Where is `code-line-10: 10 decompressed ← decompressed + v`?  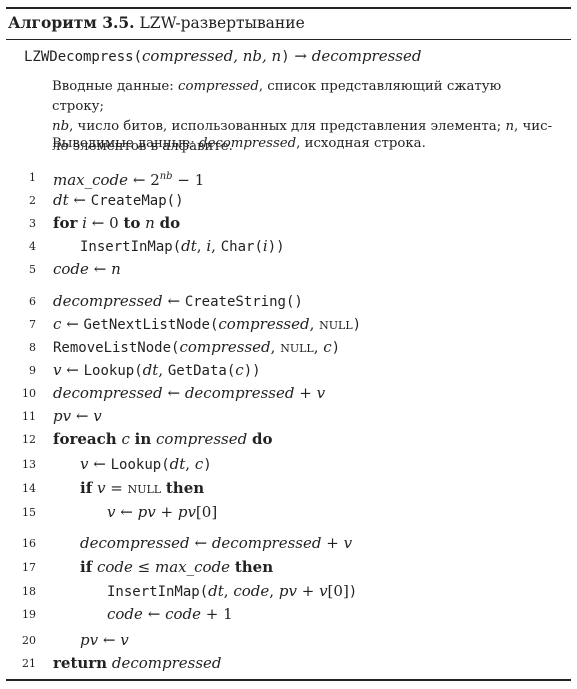 code-line-10: 10 decompressed ← decompressed + v is located at coordinates (288, 393).